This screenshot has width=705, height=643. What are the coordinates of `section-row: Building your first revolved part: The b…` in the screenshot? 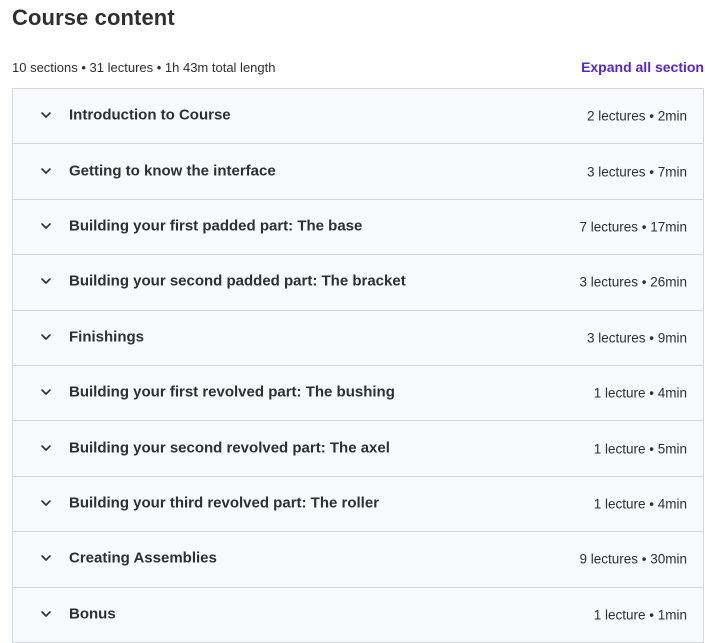 It's located at (358, 393).